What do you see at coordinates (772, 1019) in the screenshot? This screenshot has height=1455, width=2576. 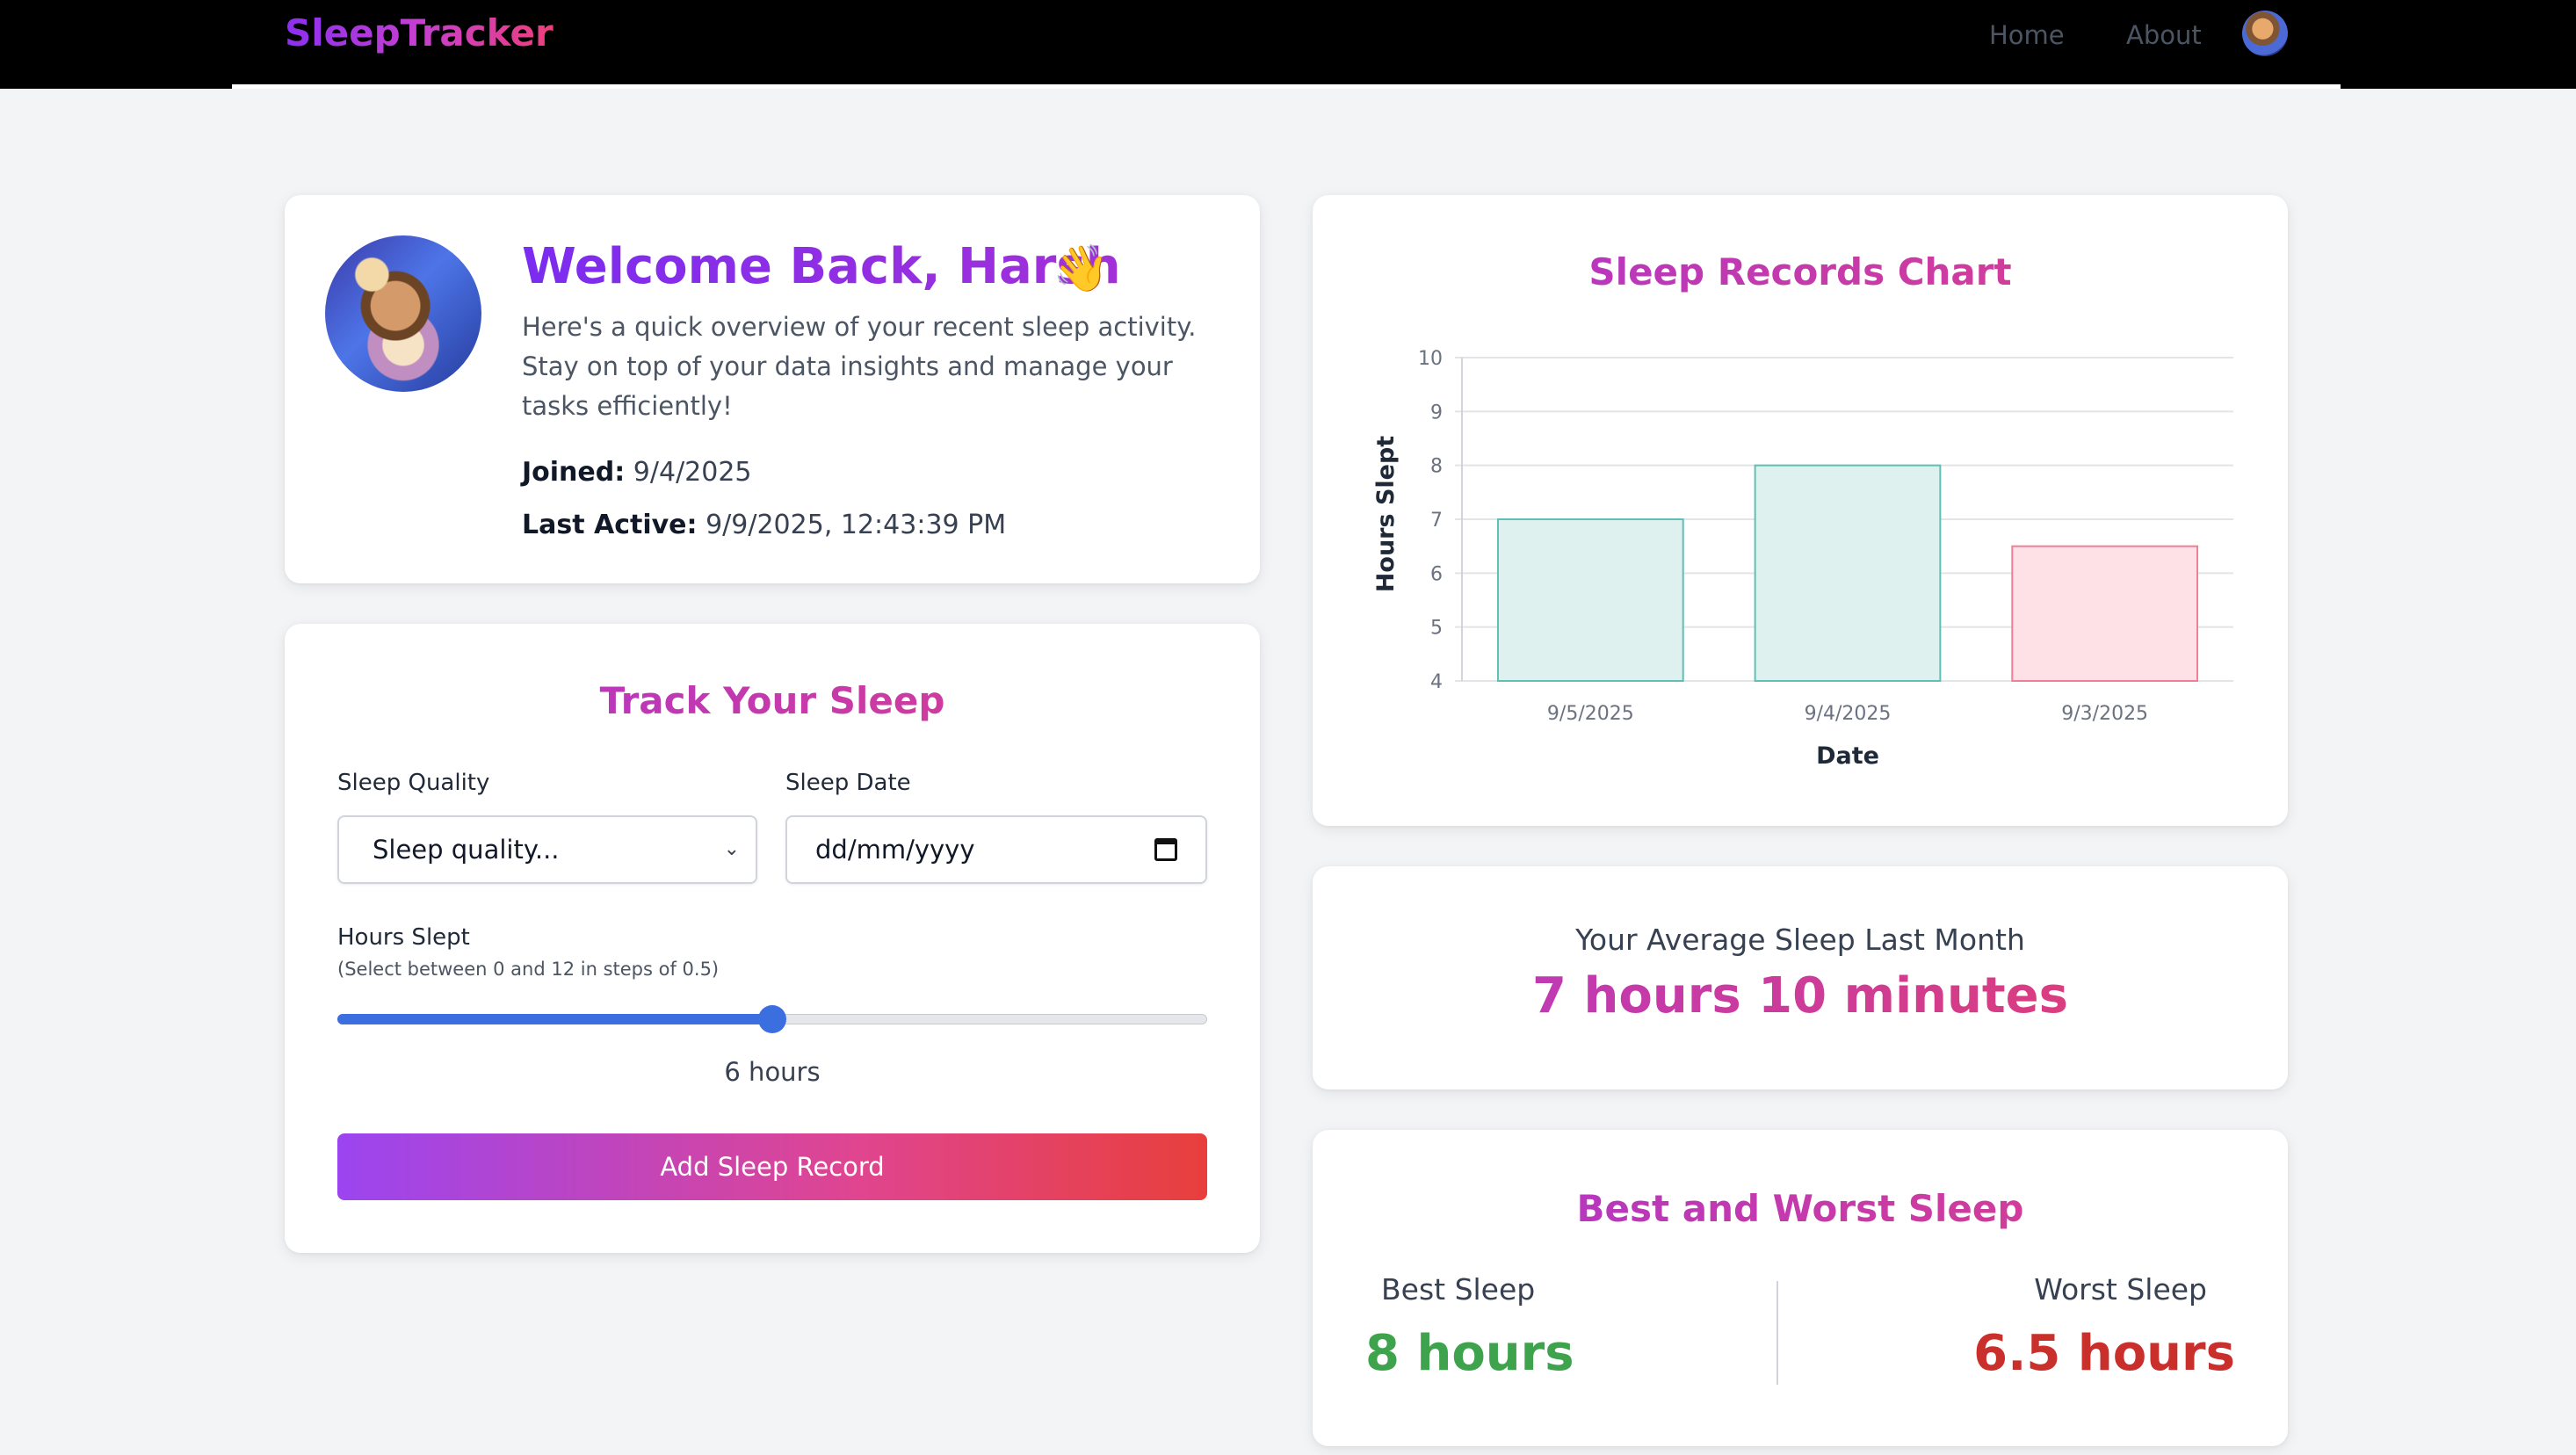 I see `hours-slider-thumb` at bounding box center [772, 1019].